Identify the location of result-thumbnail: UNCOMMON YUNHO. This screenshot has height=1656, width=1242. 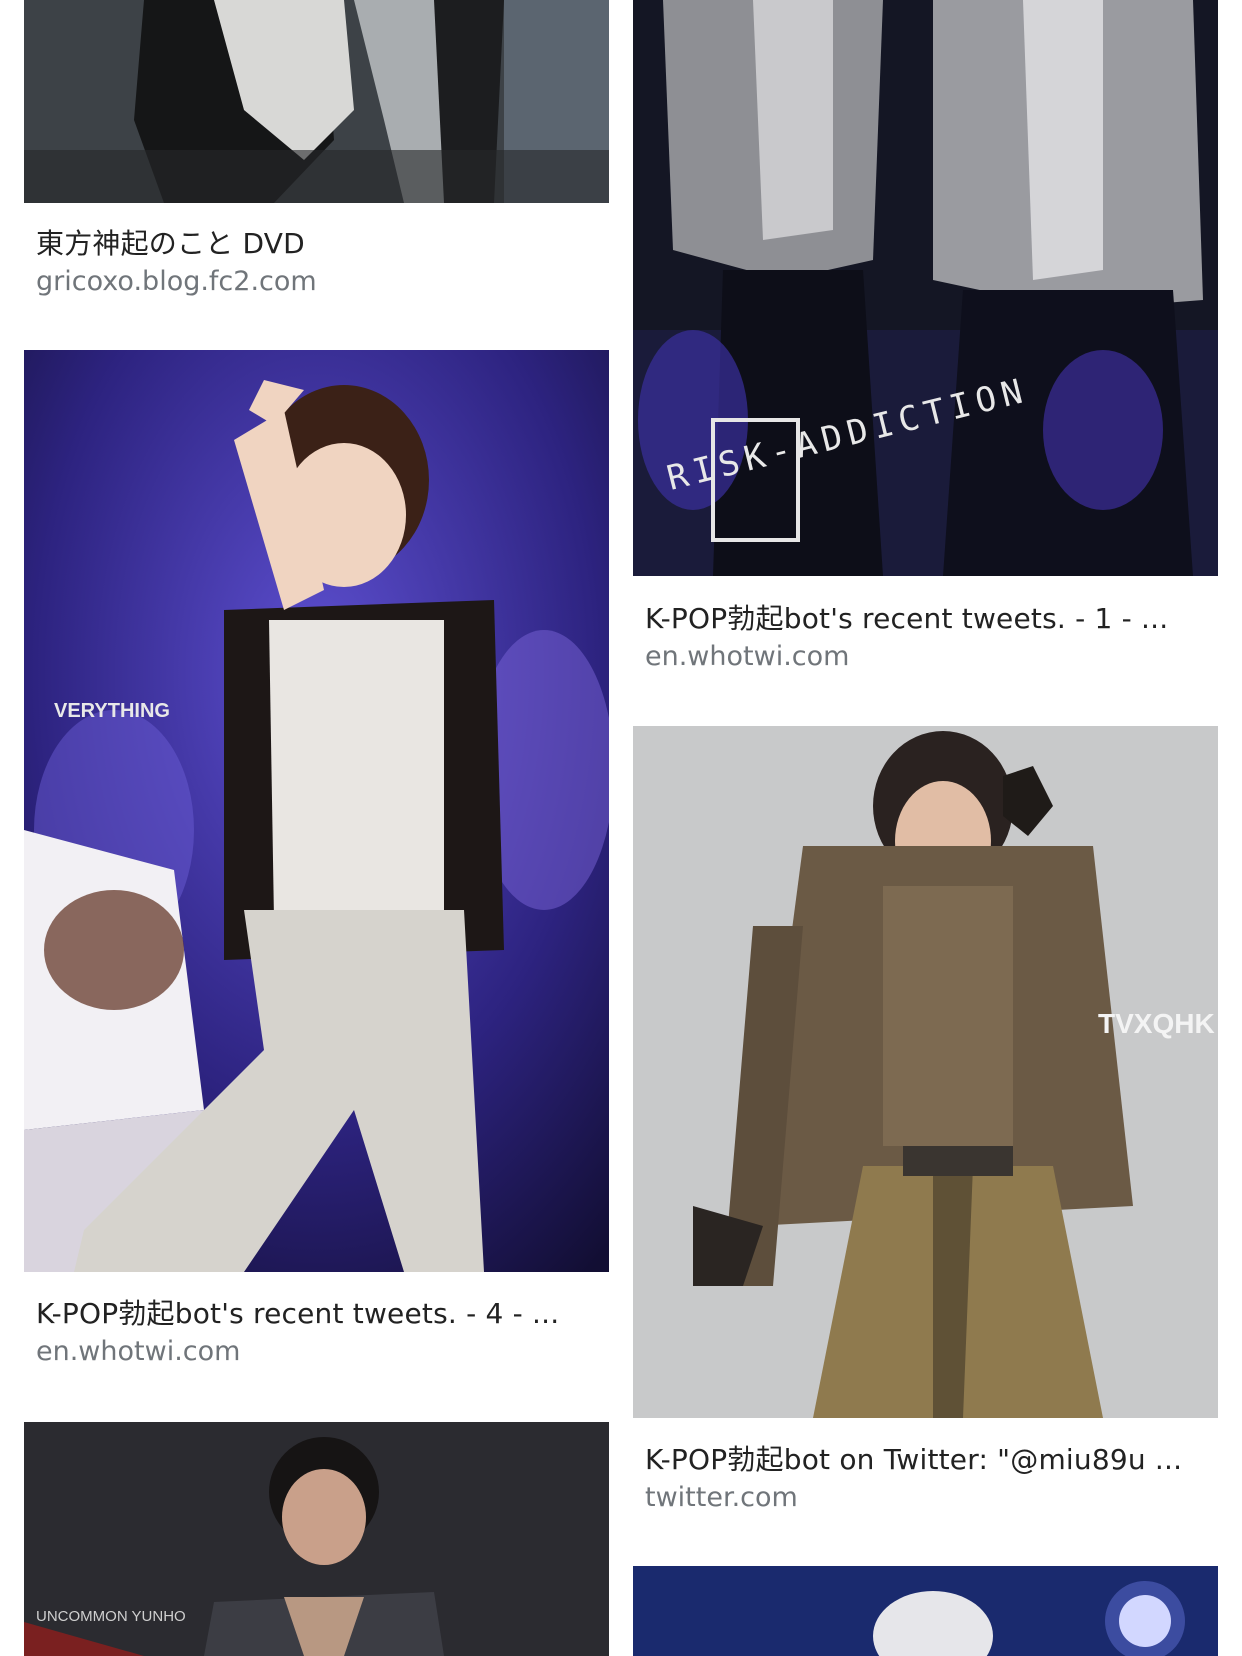
(316, 1539).